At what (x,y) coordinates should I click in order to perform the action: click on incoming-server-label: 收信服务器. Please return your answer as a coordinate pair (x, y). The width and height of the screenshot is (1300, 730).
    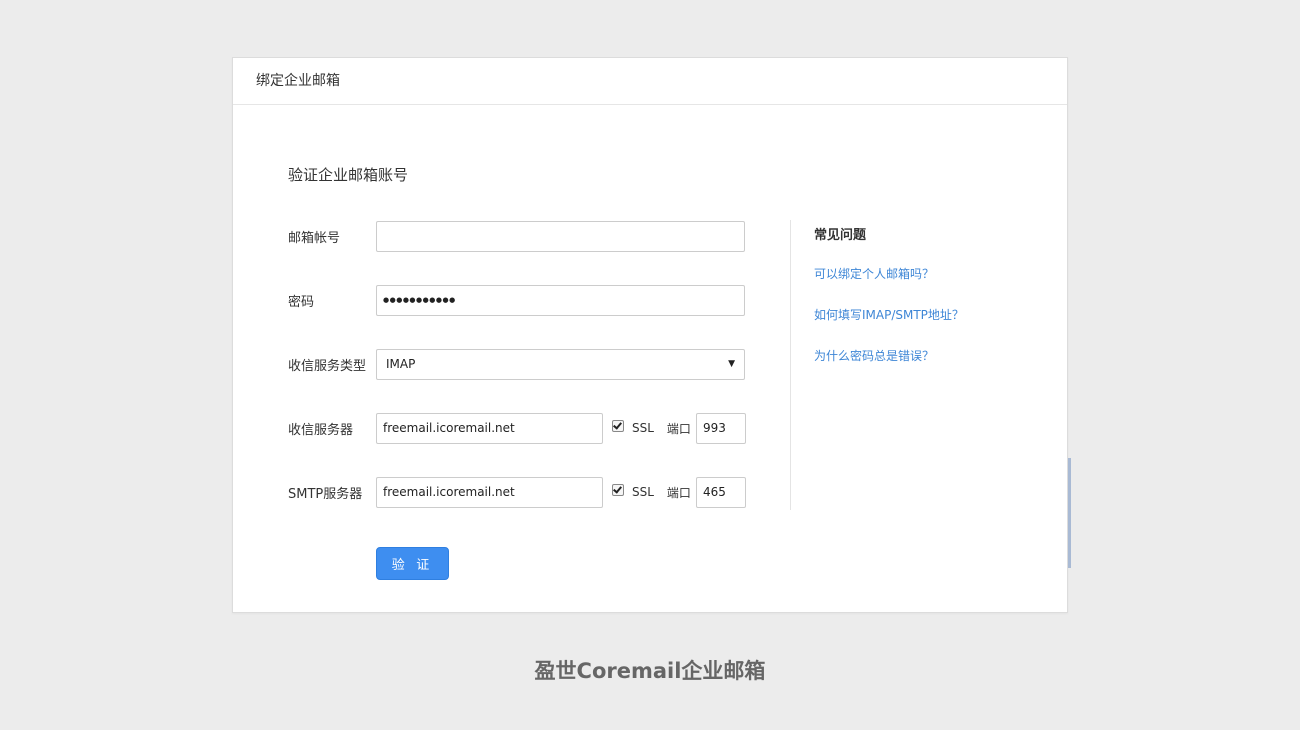
    Looking at the image, I should click on (321, 430).